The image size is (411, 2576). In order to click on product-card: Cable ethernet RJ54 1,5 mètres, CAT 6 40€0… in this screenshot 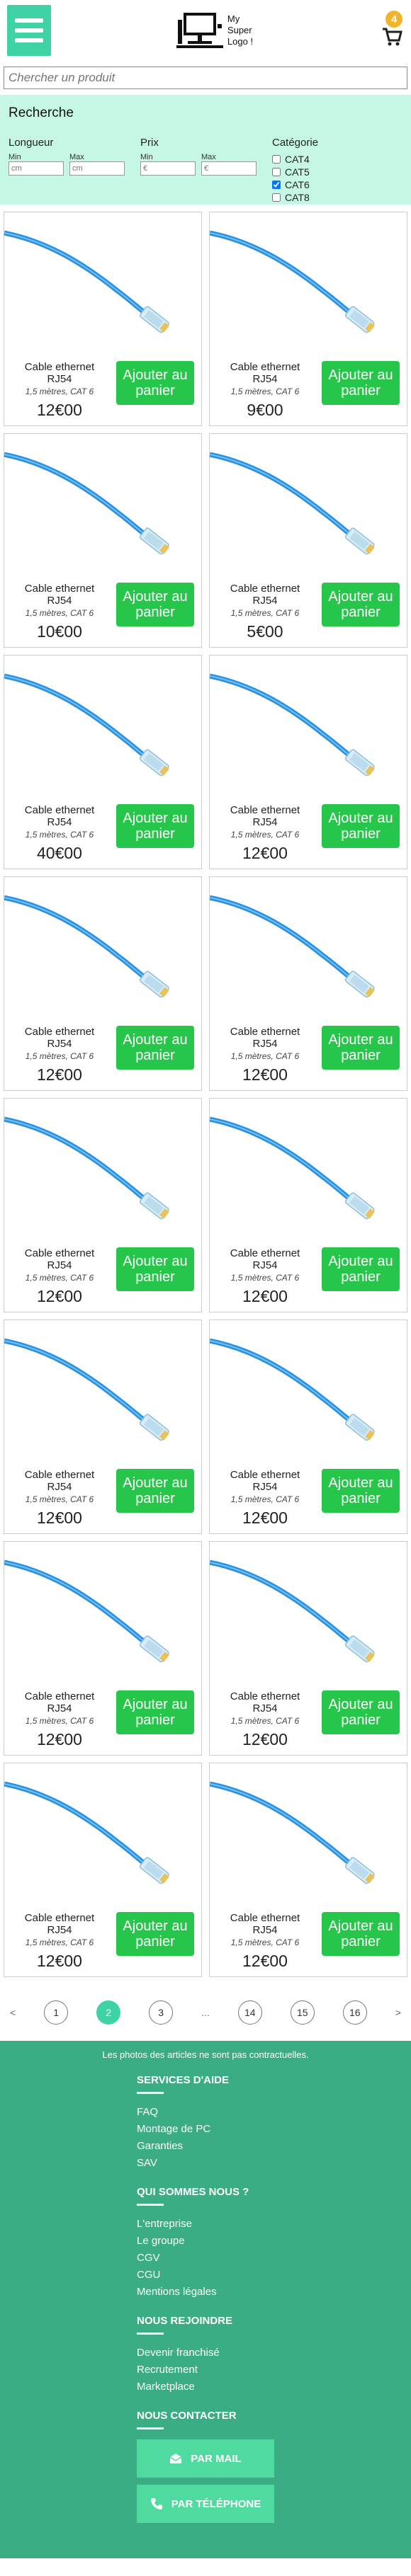, I will do `click(103, 762)`.